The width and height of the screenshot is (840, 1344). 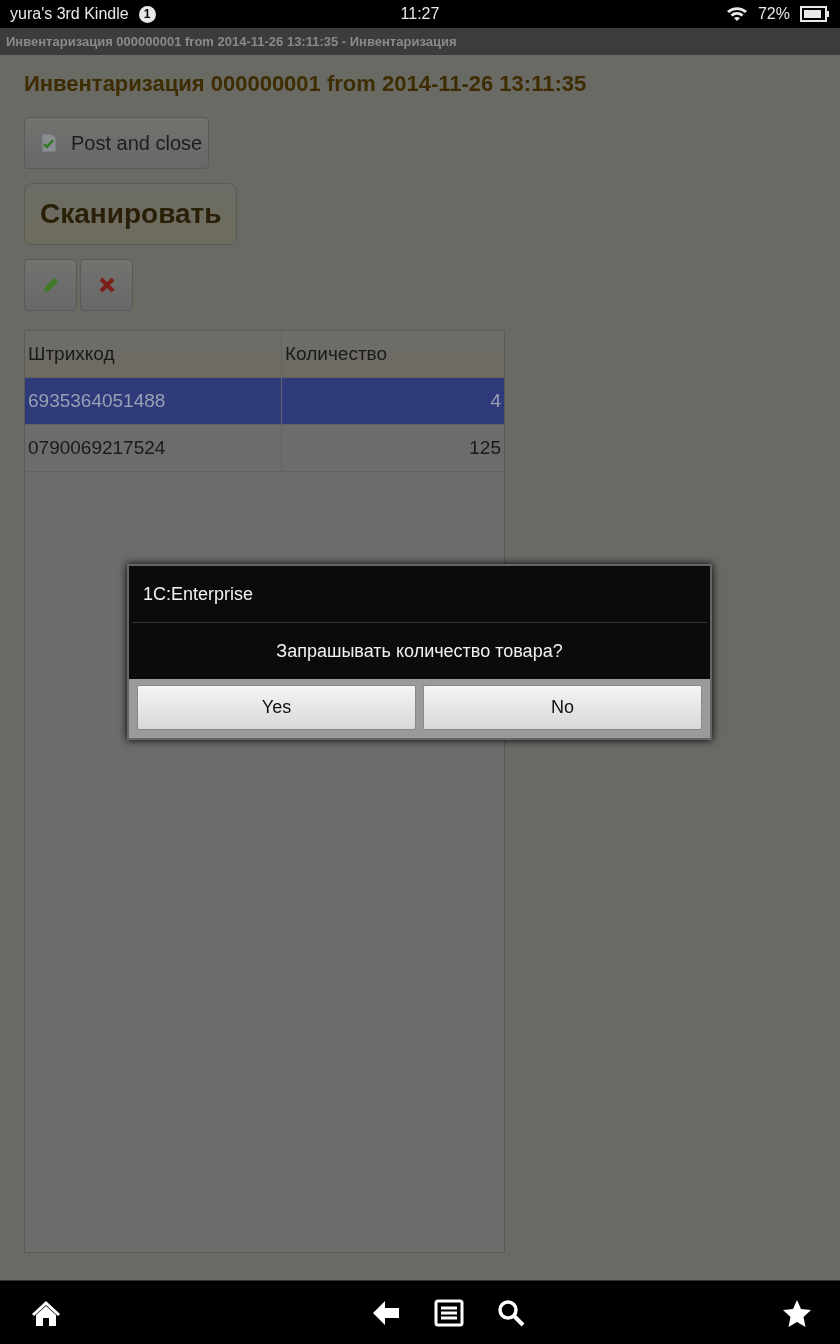 What do you see at coordinates (736, 14) in the screenshot?
I see `wifi-icon` at bounding box center [736, 14].